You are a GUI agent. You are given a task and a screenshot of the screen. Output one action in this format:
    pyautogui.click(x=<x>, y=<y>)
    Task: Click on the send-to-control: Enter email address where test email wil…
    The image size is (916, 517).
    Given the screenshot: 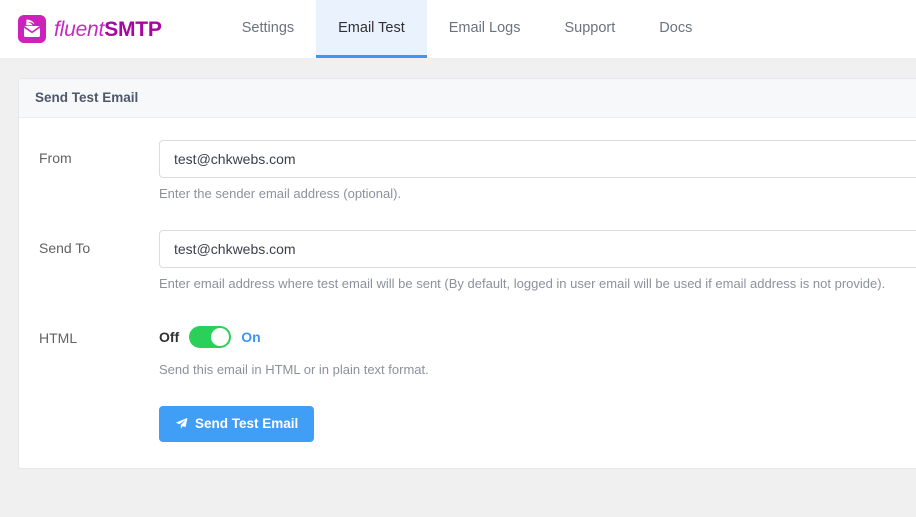 What is the action you would take?
    pyautogui.click(x=537, y=261)
    